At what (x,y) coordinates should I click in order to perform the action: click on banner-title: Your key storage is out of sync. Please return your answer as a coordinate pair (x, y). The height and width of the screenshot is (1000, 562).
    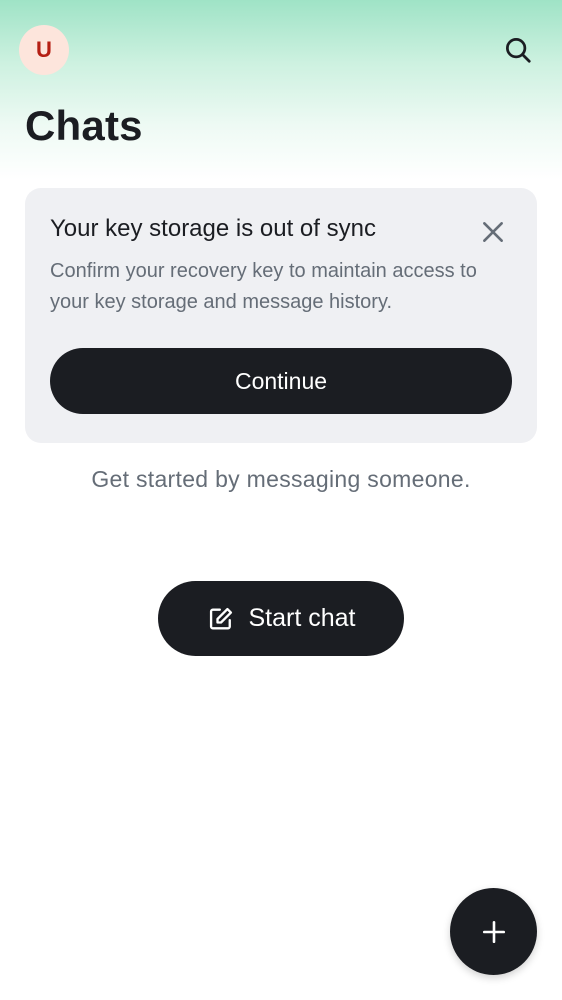
    Looking at the image, I should click on (213, 228).